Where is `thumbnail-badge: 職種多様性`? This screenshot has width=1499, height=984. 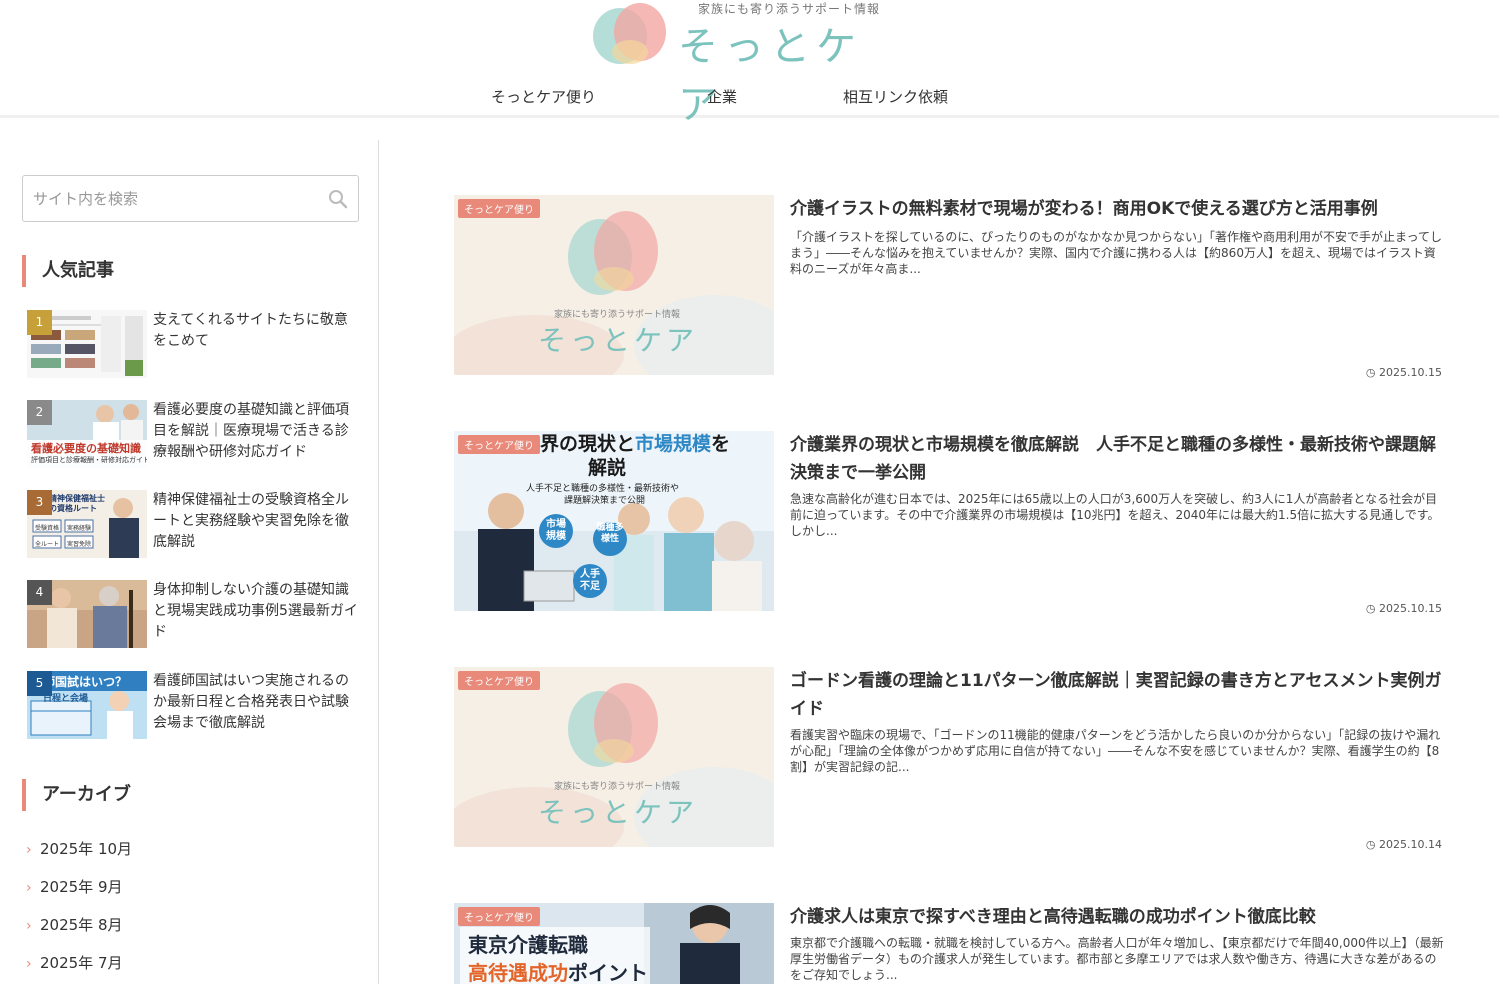 thumbnail-badge: 職種多様性 is located at coordinates (610, 533).